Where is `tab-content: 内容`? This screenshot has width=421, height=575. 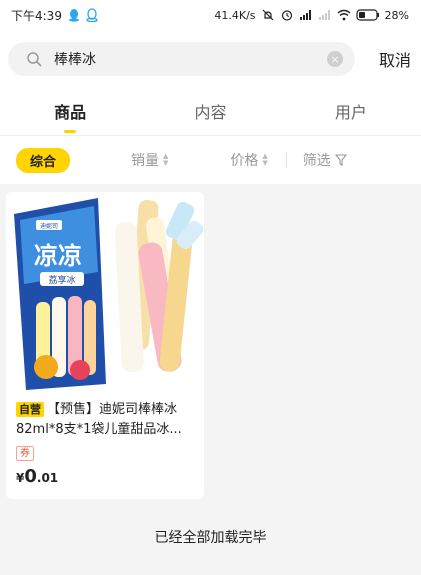 tab-content: 内容 is located at coordinates (210, 110).